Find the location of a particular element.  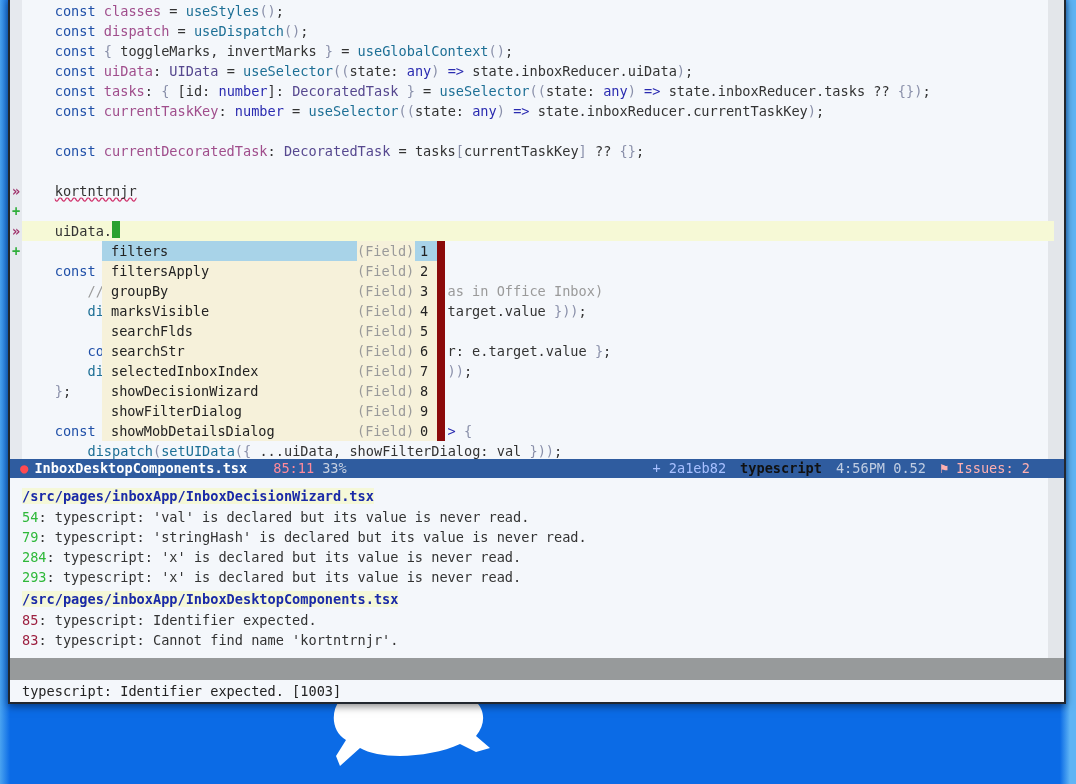

completion-item: showFilterDialog is located at coordinates (229, 411).